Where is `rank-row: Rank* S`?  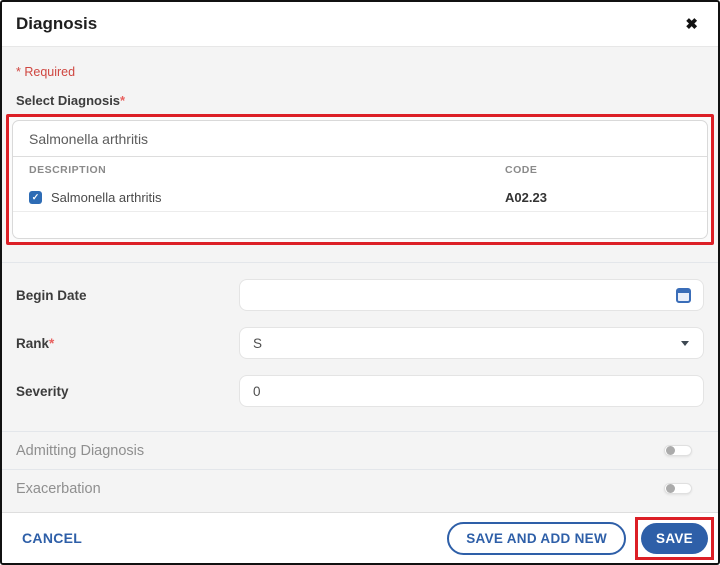 rank-row: Rank* S is located at coordinates (360, 343).